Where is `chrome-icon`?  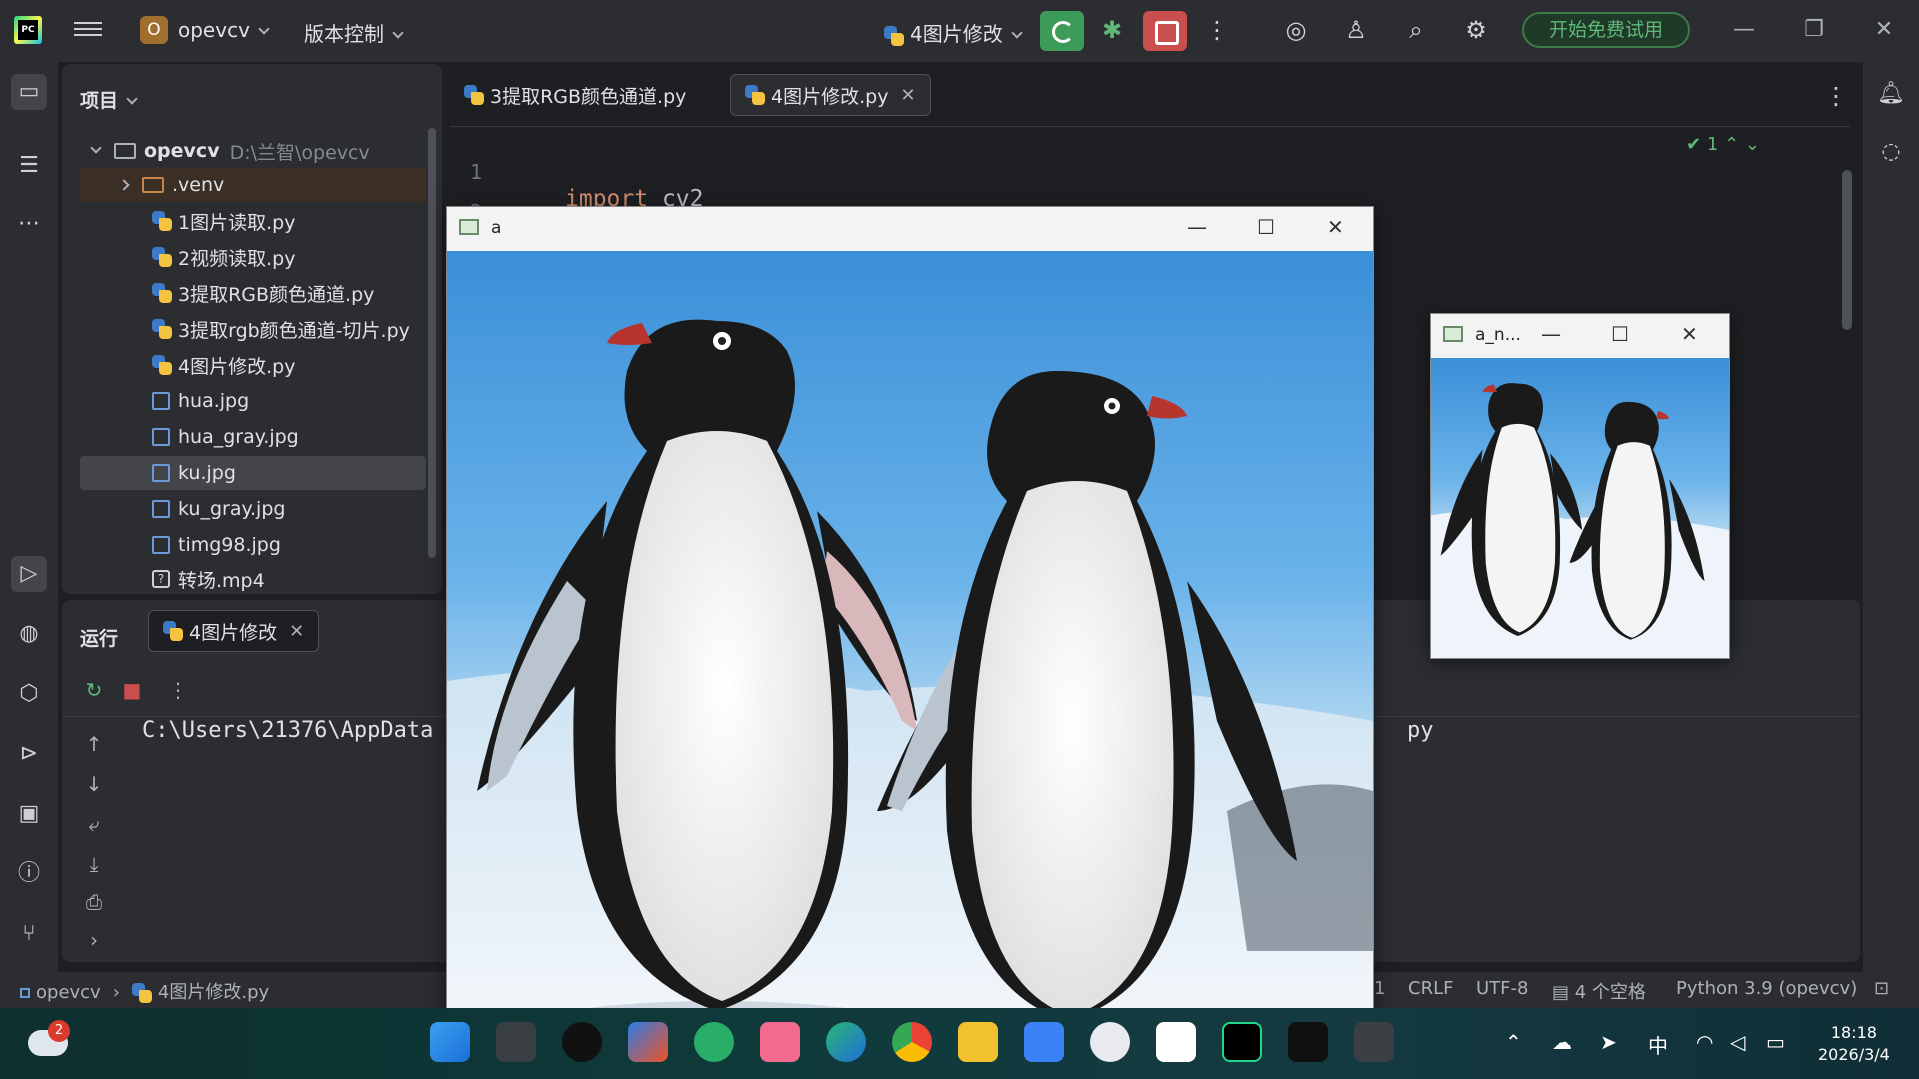
chrome-icon is located at coordinates (912, 1042).